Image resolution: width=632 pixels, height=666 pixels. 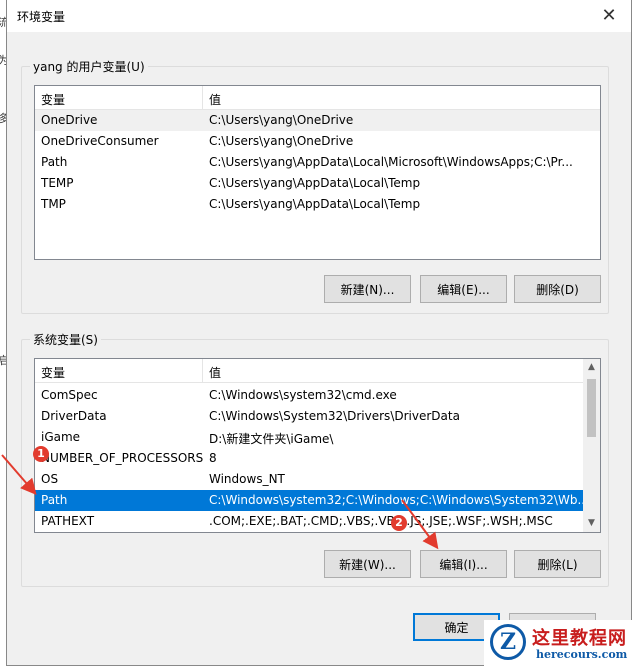 I want to click on site-watermark: Z 这里教程网 herecours.com, so click(x=558, y=643).